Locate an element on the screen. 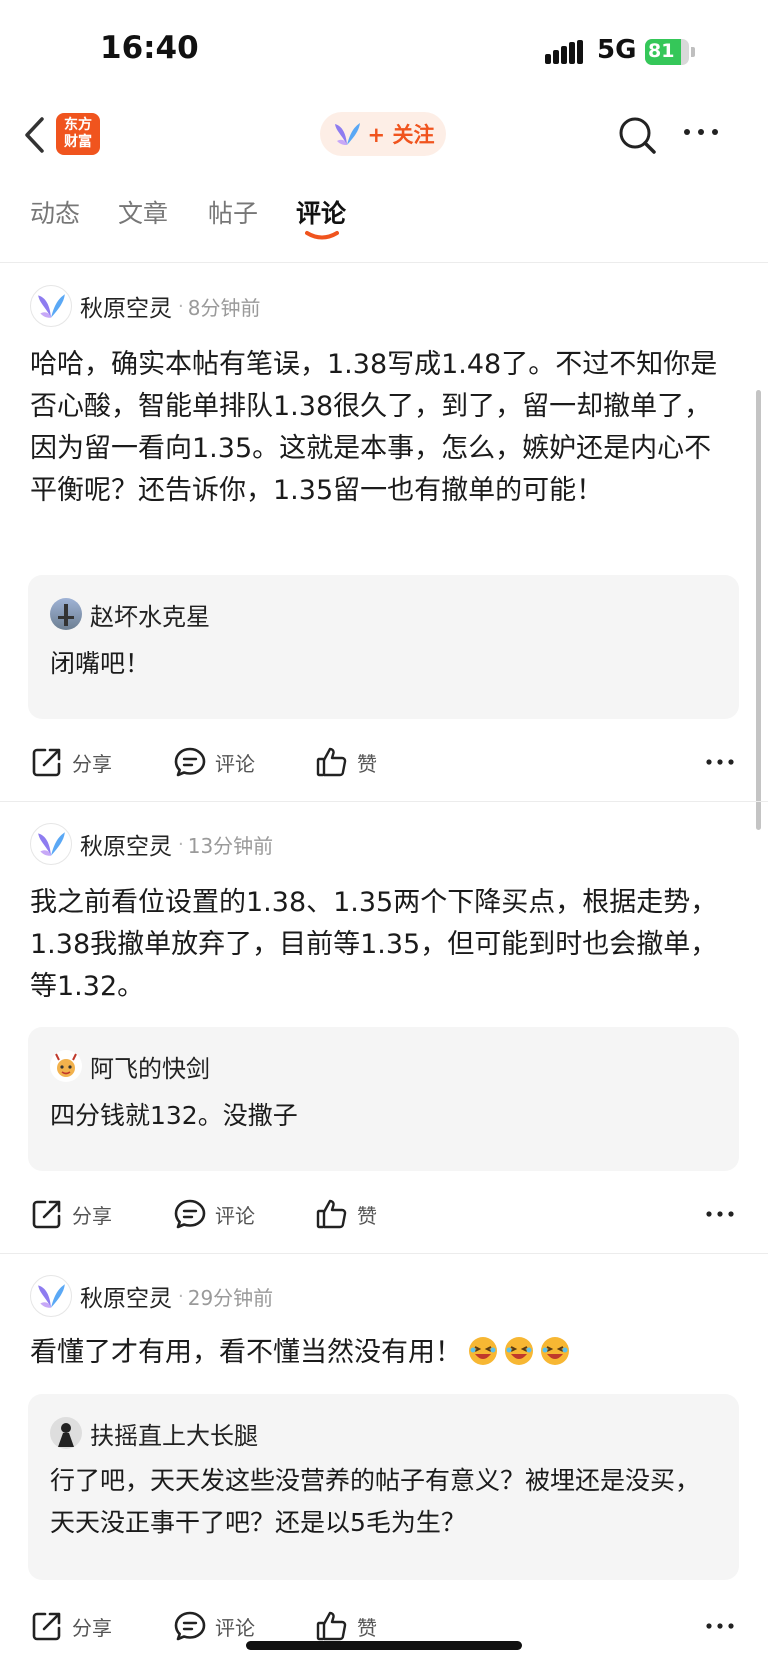 This screenshot has height=1665, width=768. comment-text-row: 看懂了才有用，看不懂当然没有用！ is located at coordinates (380, 1353).